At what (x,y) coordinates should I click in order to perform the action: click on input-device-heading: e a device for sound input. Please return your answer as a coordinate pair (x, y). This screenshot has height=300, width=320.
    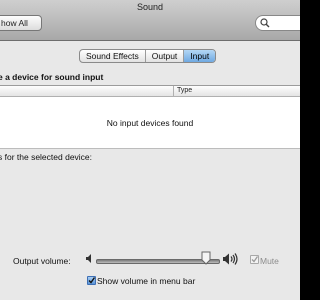
    Looking at the image, I should click on (52, 77).